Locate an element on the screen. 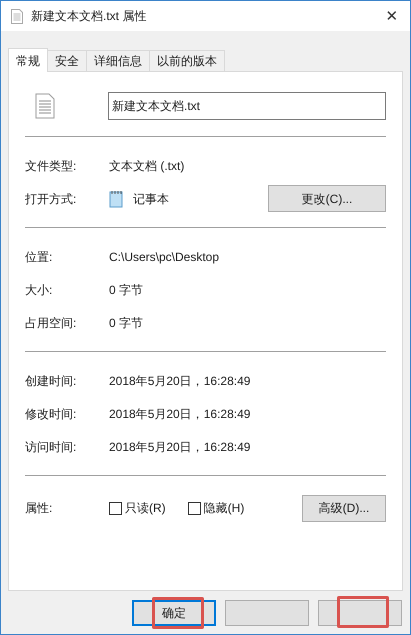 The height and width of the screenshot is (635, 411). ok-button: 确定 is located at coordinates (174, 613).